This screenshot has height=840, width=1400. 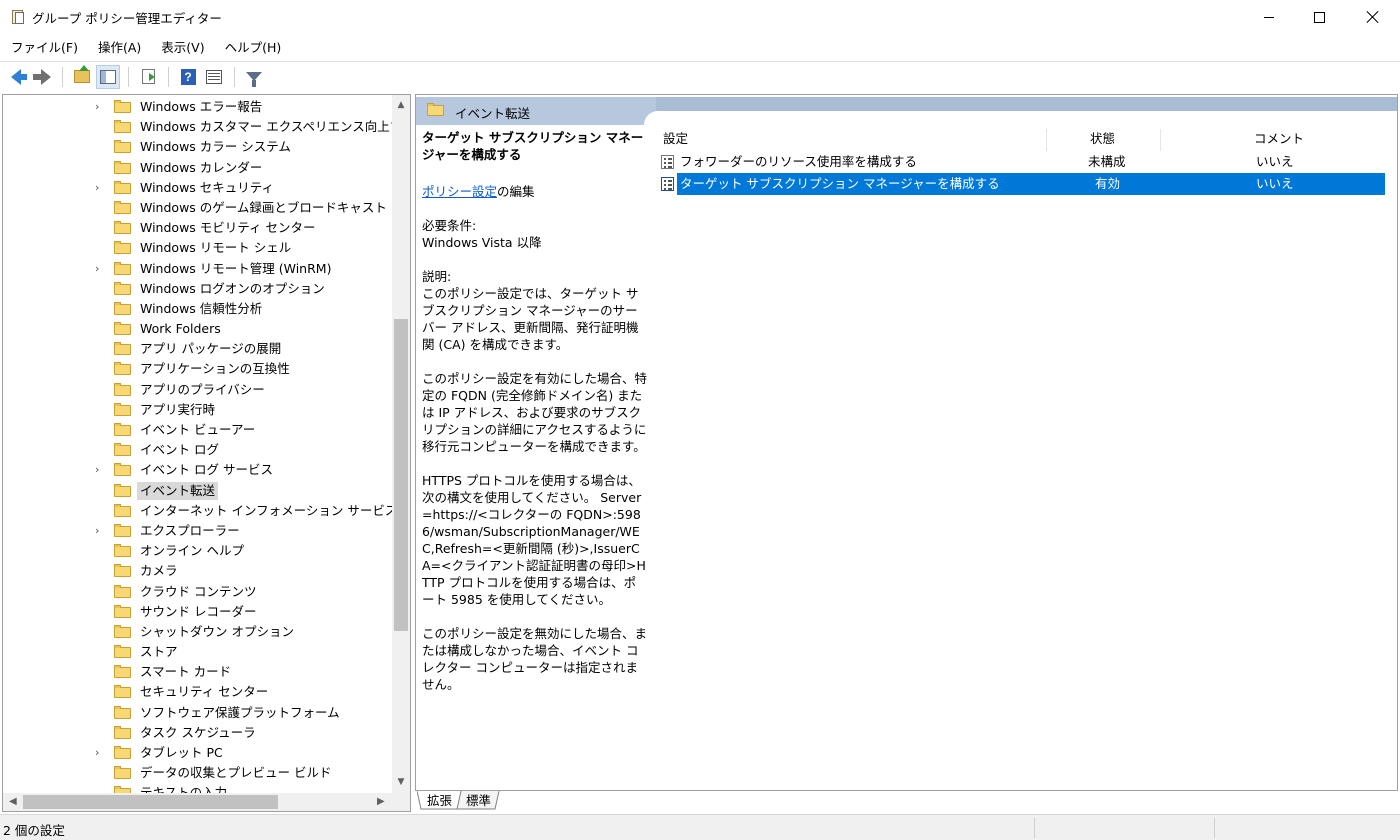 I want to click on tree-item: データの収集とプレビュー ビルド, so click(x=197, y=773).